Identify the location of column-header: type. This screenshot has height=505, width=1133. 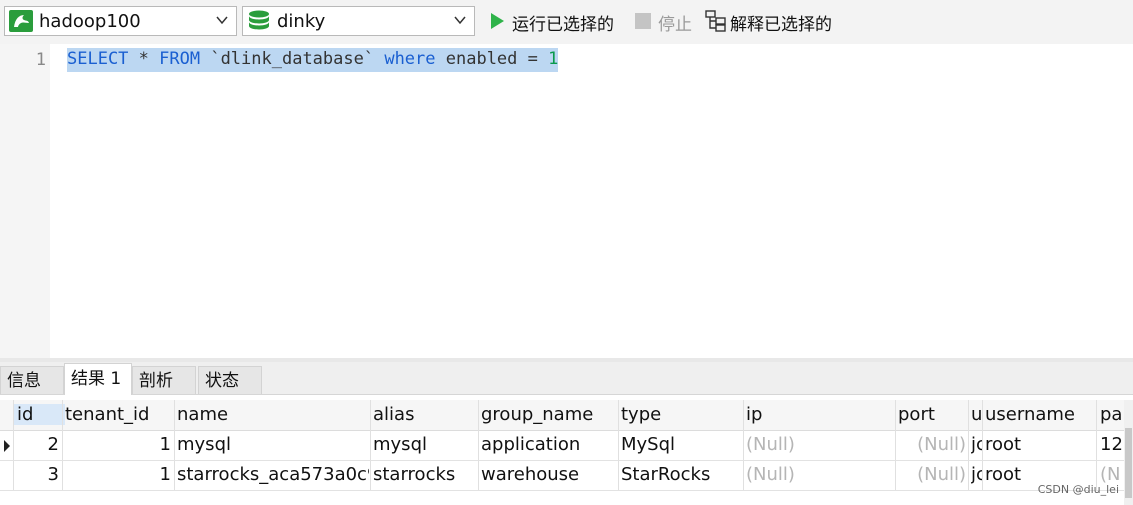
(681, 414).